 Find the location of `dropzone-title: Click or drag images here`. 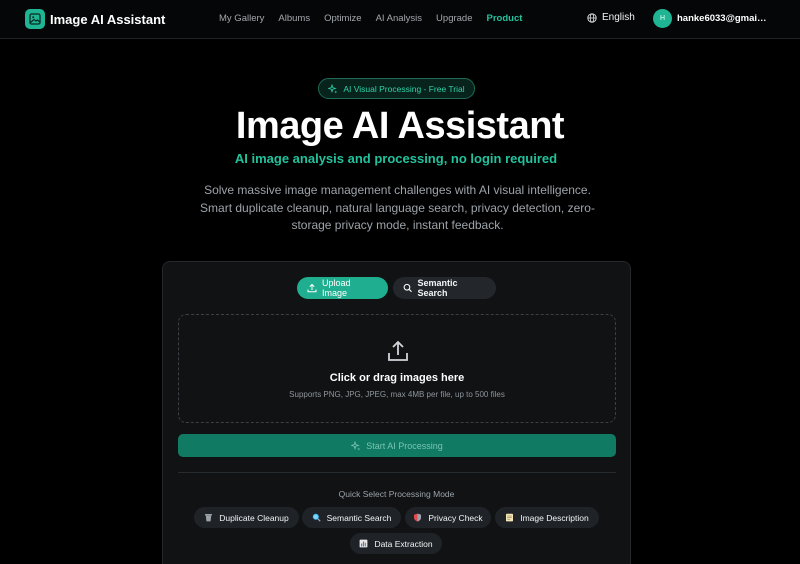

dropzone-title: Click or drag images here is located at coordinates (397, 378).